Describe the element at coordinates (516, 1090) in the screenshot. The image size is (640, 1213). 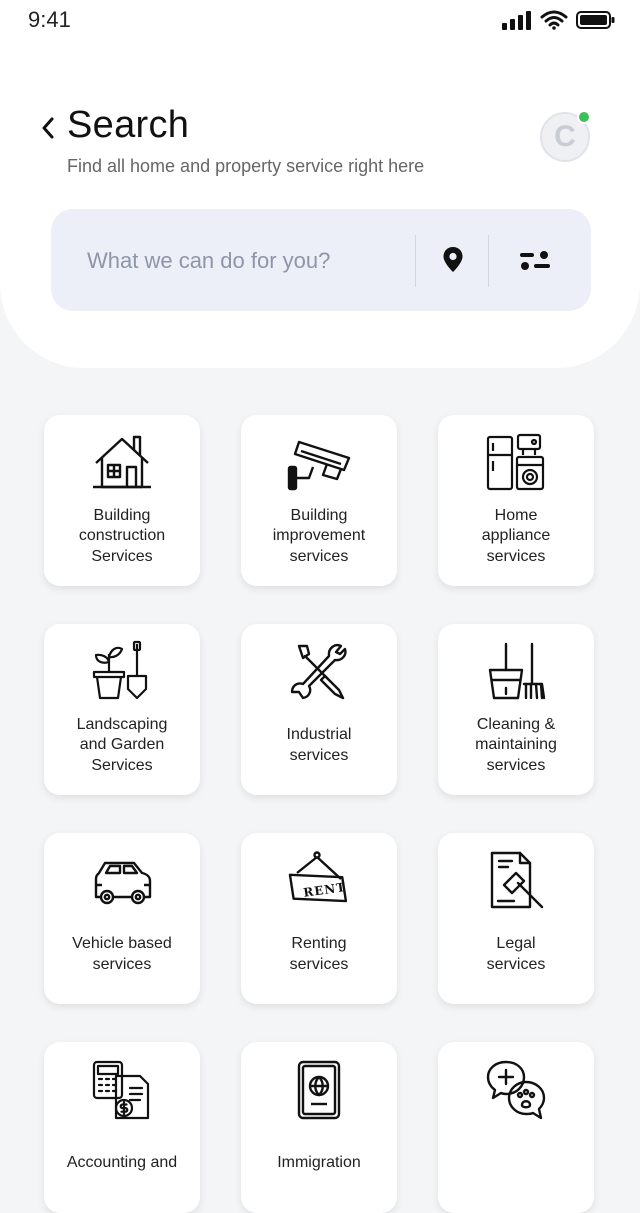
I see `health-pet-chat-icon` at that location.